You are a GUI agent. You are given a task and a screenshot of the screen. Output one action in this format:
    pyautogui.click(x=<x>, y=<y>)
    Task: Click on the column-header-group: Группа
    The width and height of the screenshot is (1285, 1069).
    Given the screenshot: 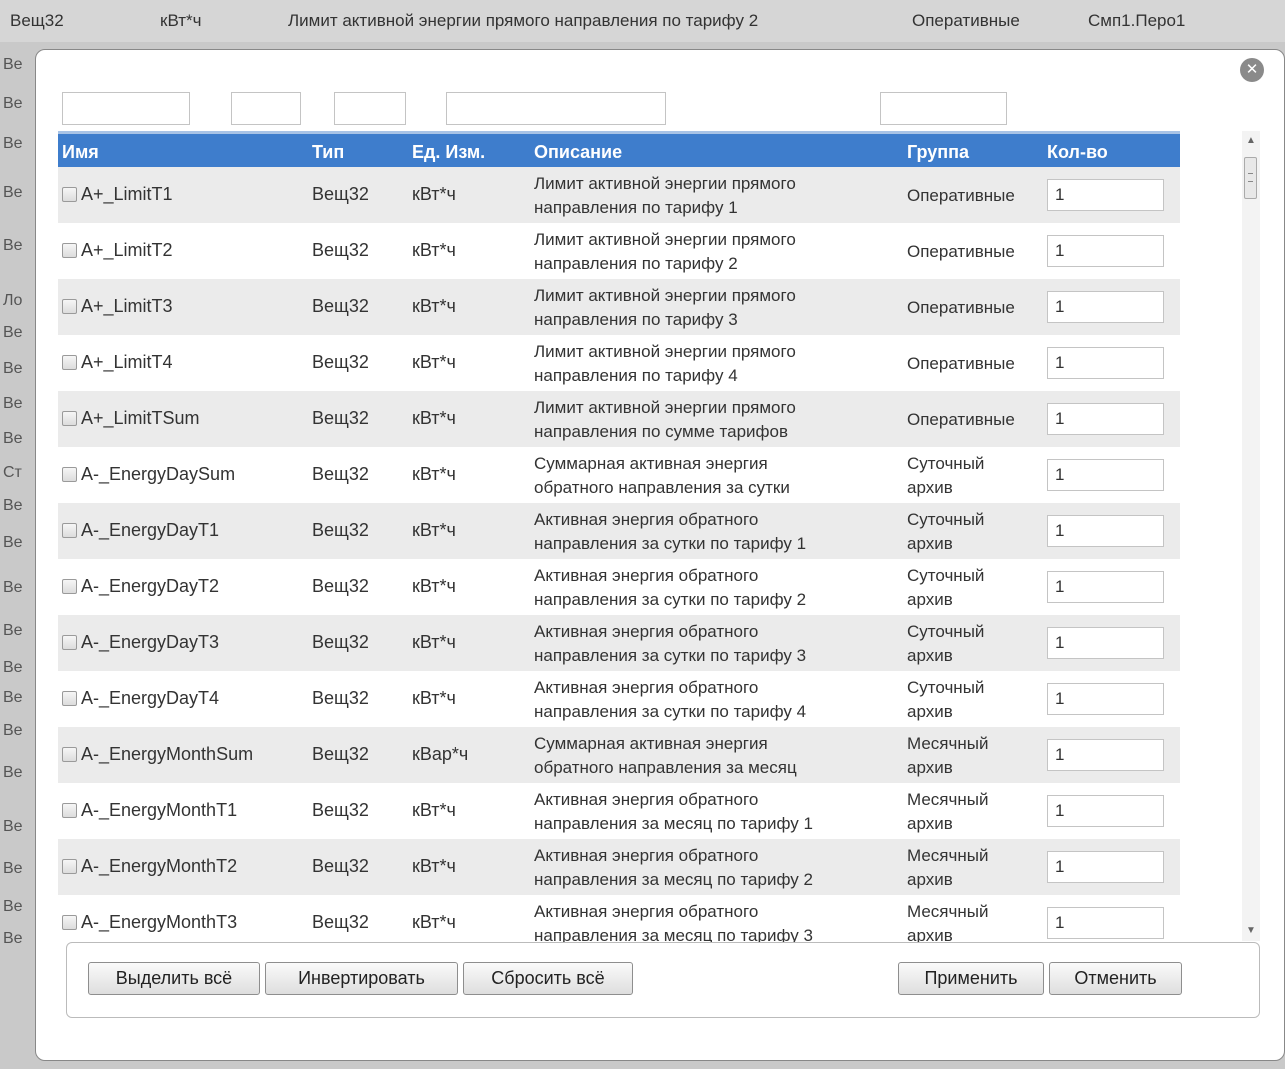 What is the action you would take?
    pyautogui.click(x=973, y=149)
    